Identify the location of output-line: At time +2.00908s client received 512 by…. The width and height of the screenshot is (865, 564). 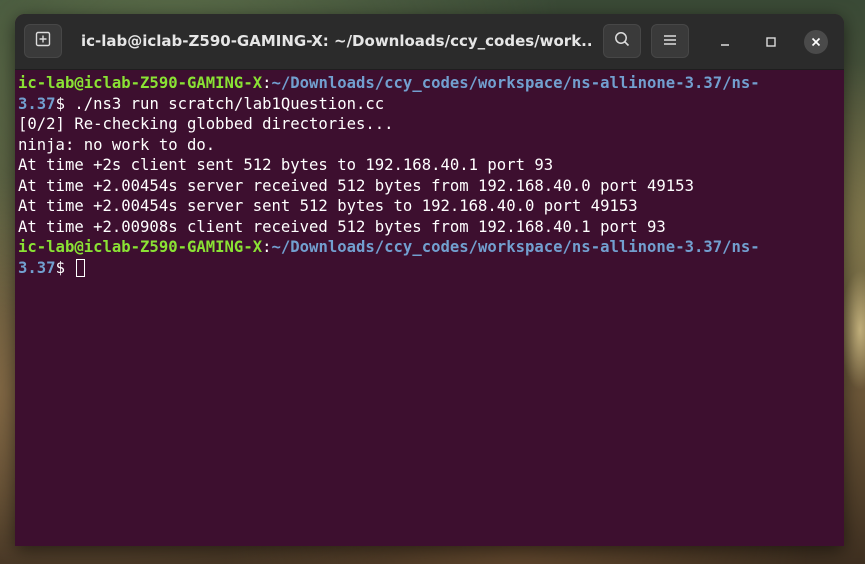
(342, 226).